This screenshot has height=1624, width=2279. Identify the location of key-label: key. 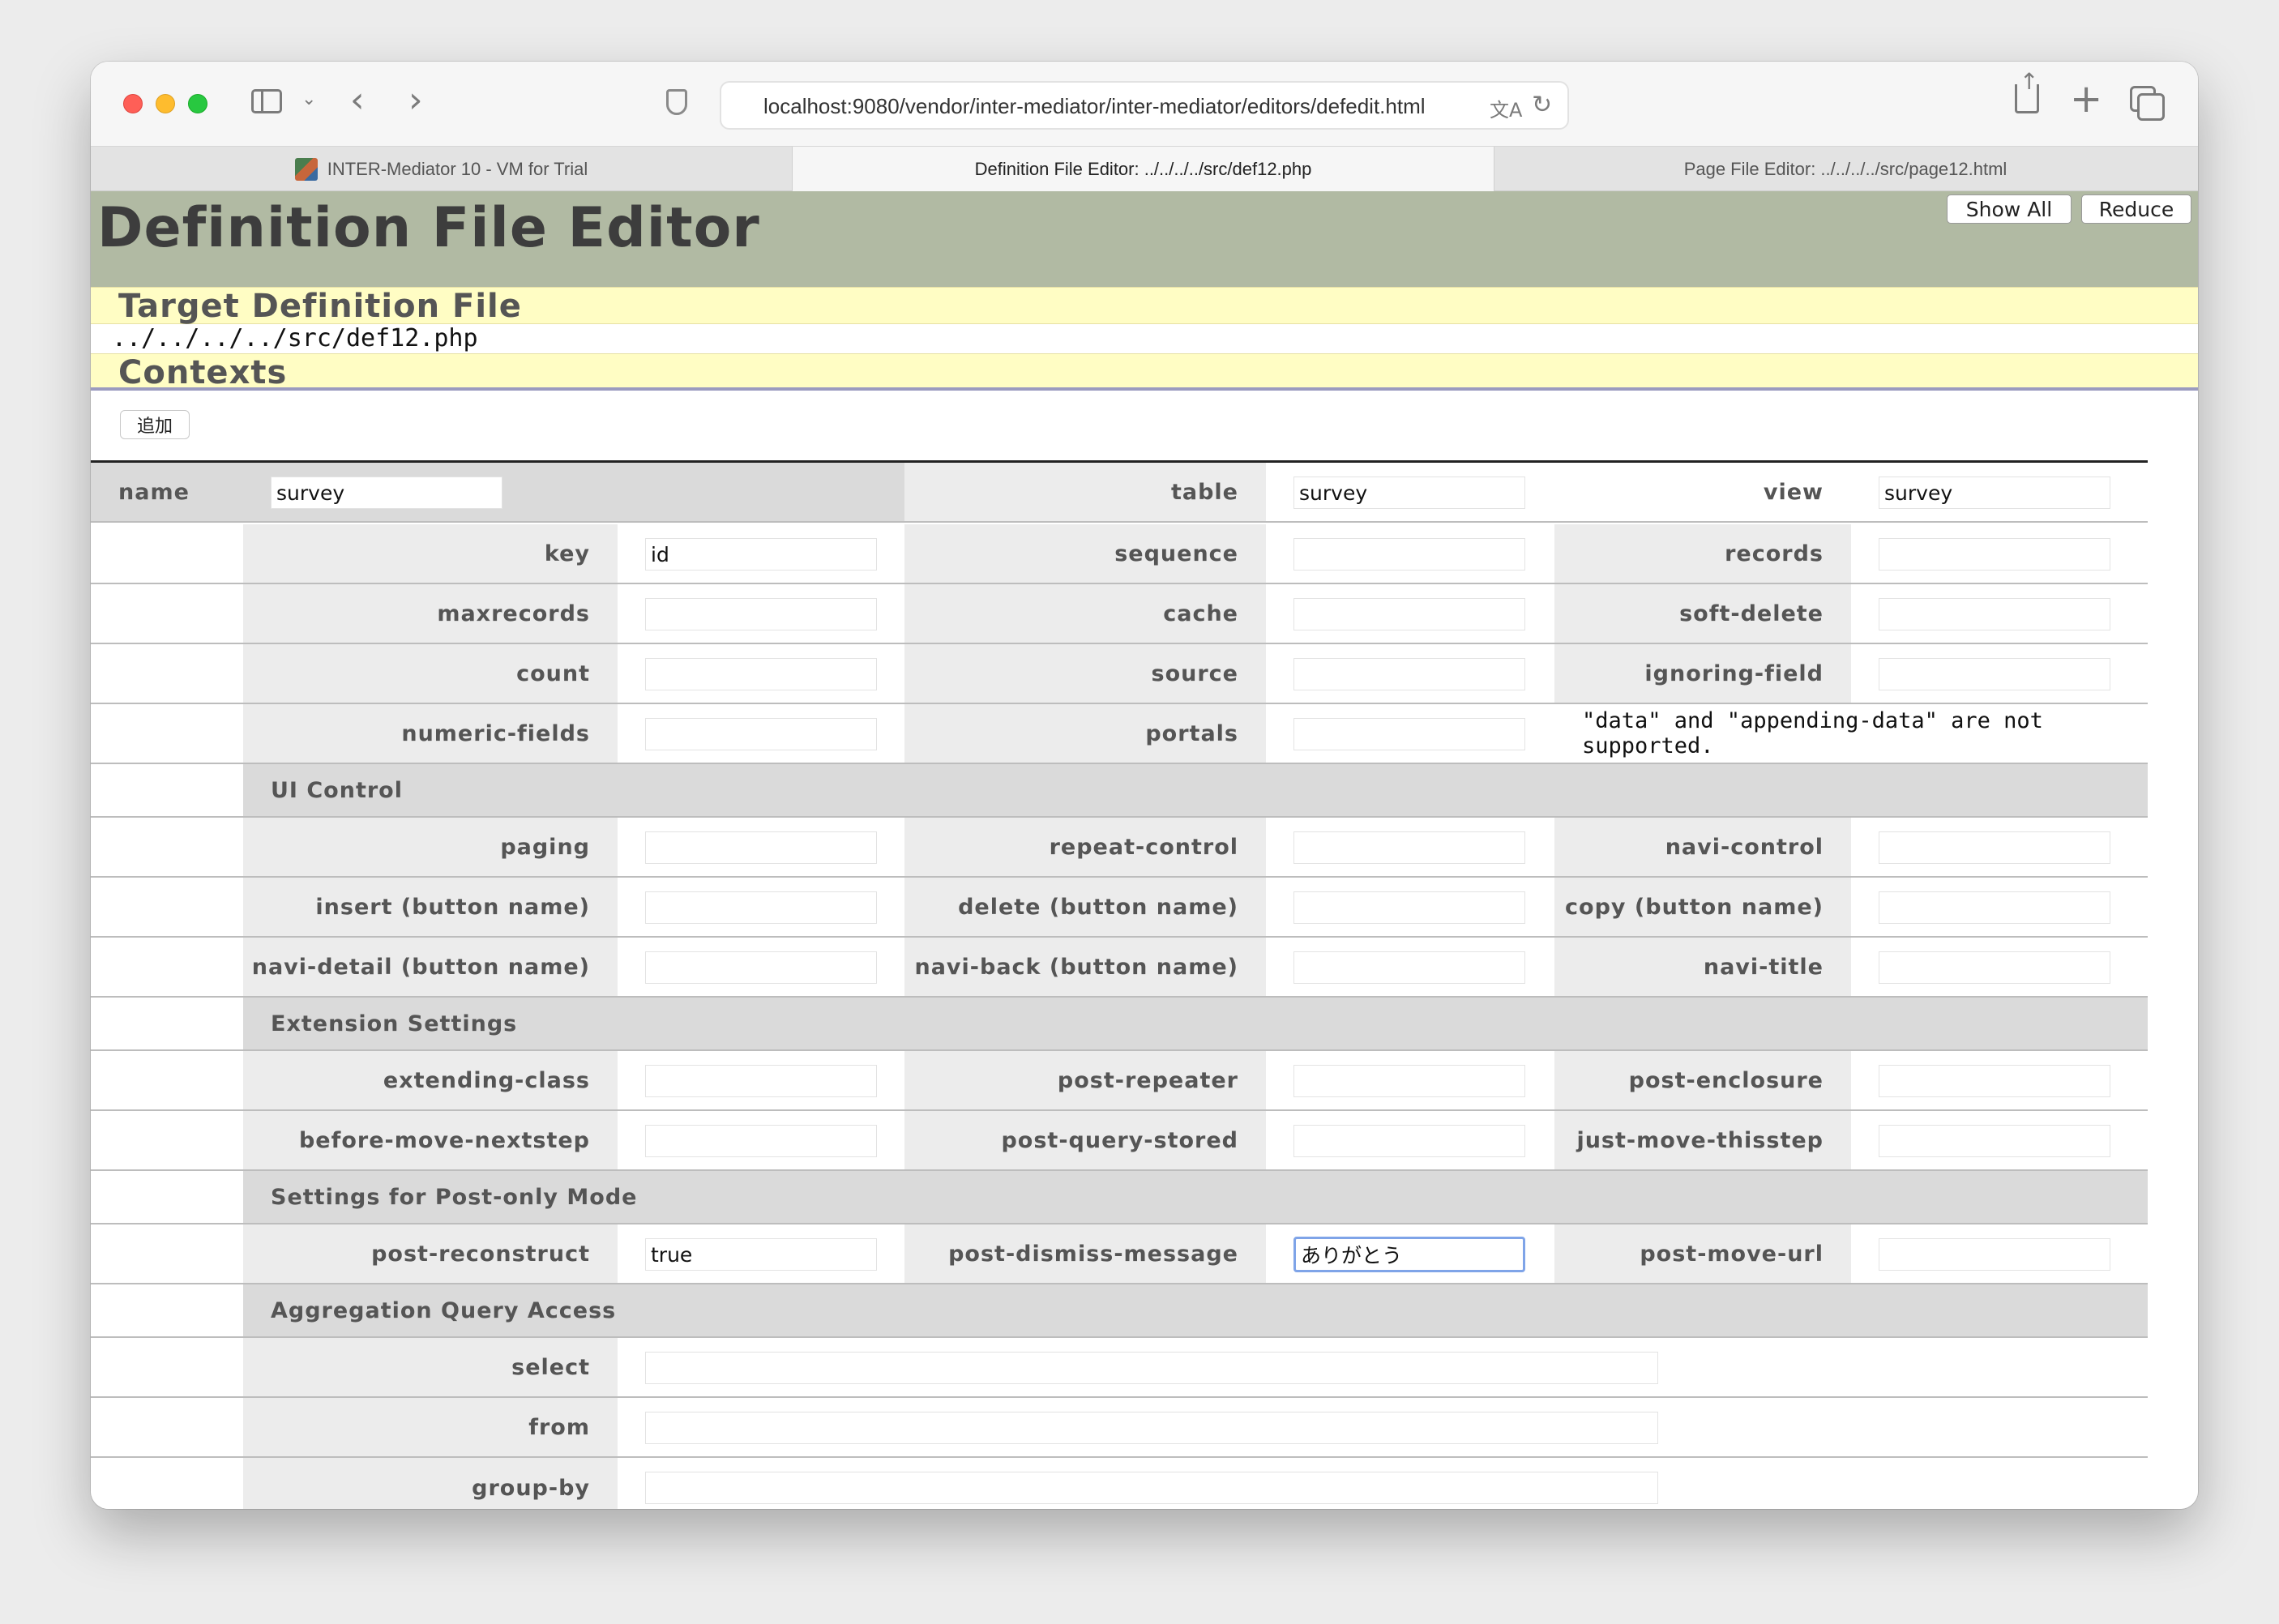
(567, 554).